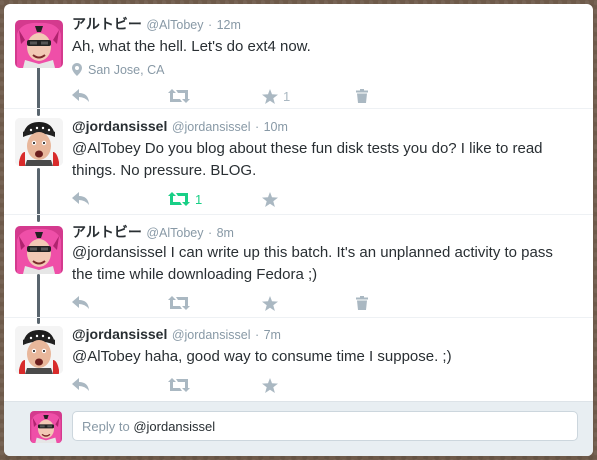  I want to click on like-button: 1, so click(276, 96).